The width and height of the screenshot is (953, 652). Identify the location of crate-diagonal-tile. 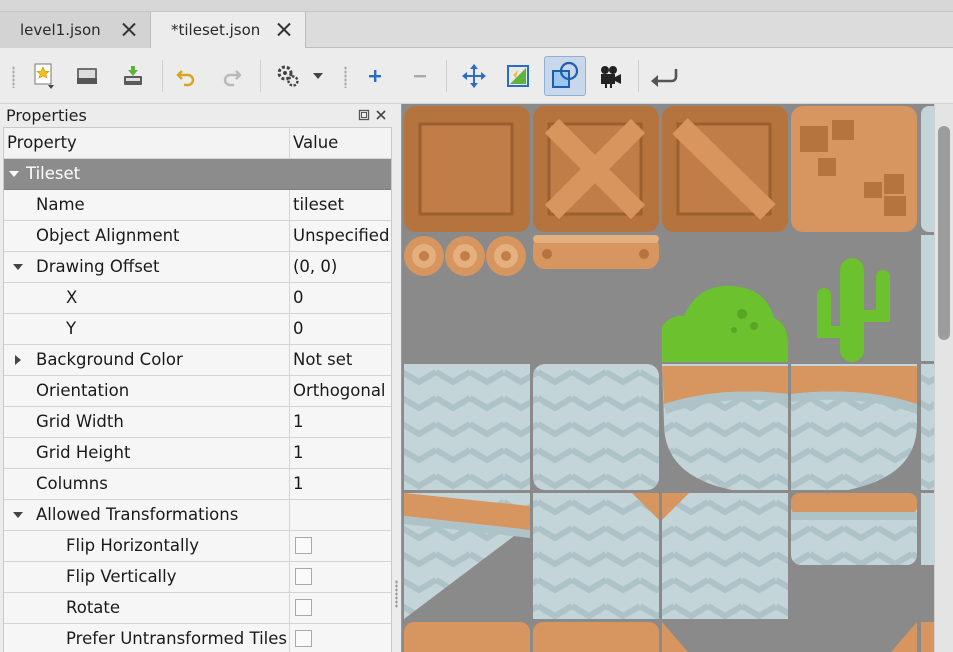
(725, 169).